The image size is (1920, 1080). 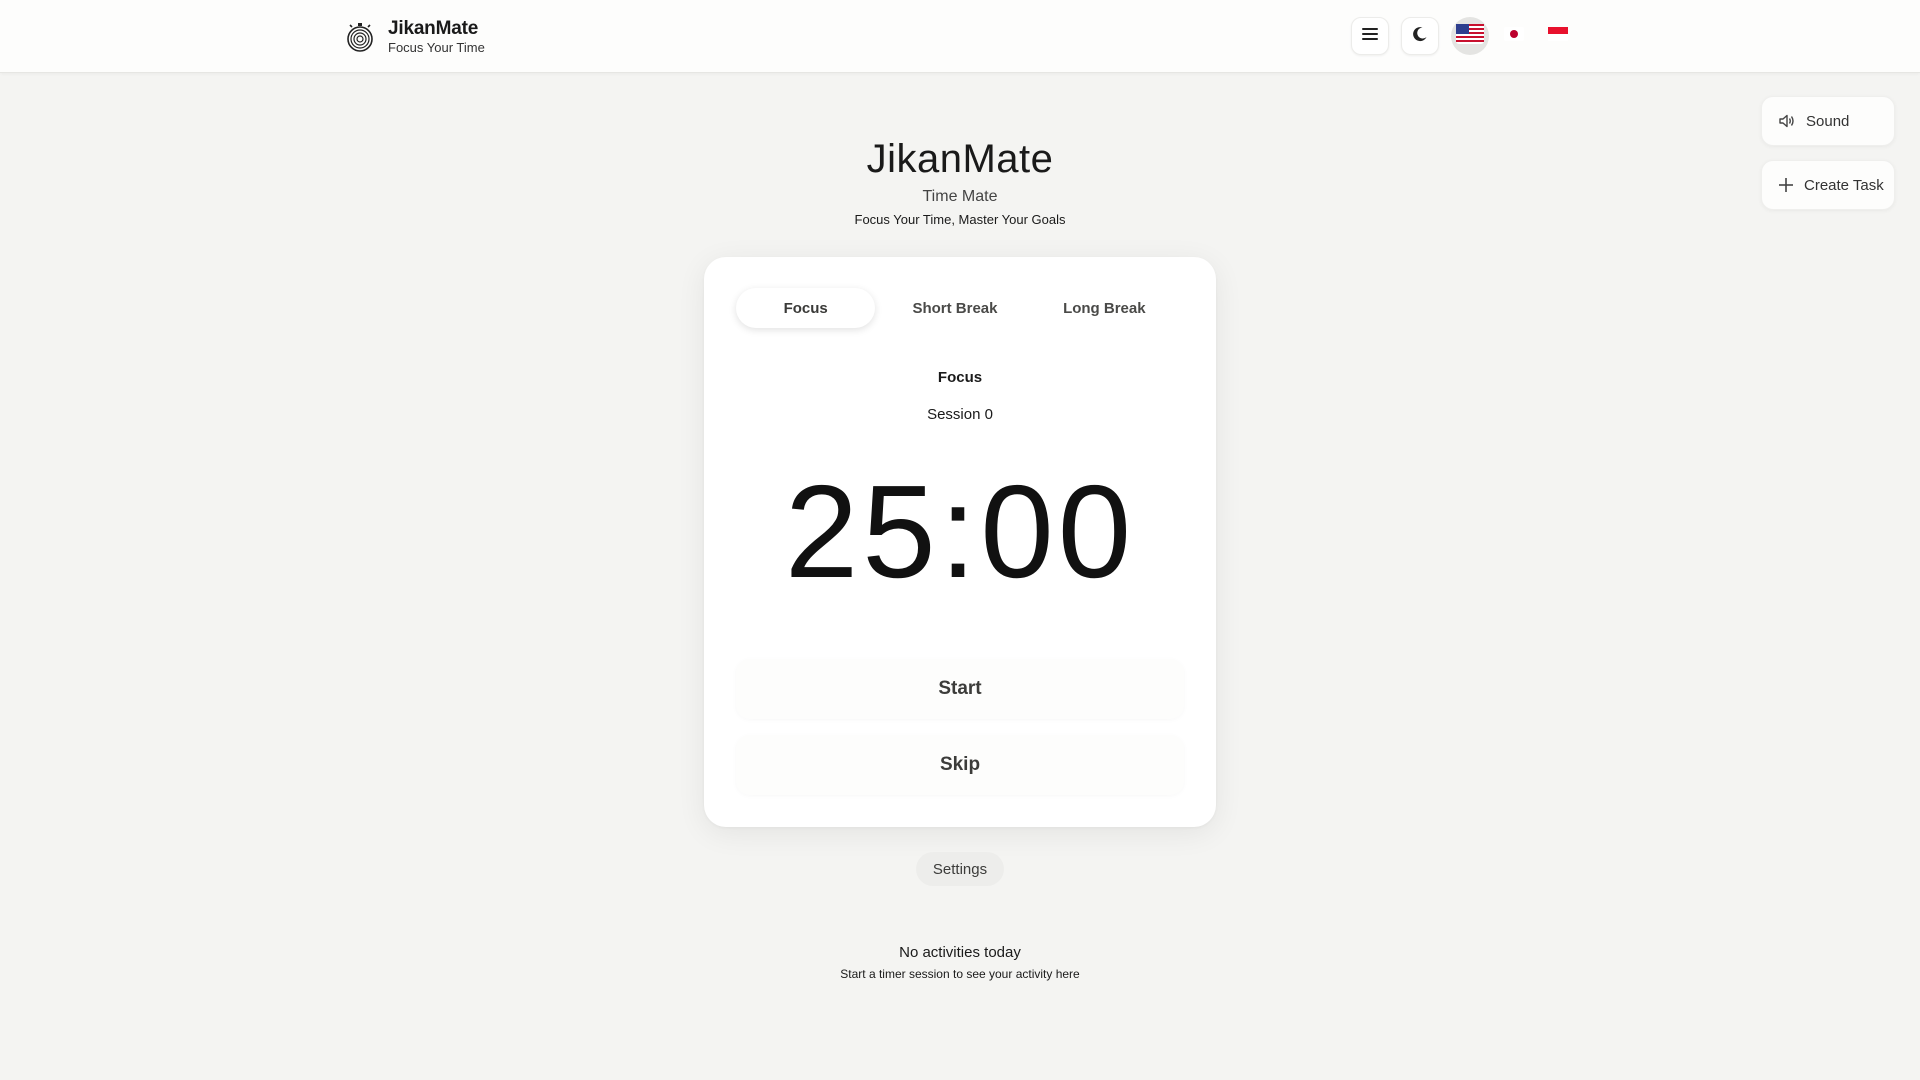 I want to click on page-subtitle: Time Mate, so click(x=960, y=196).